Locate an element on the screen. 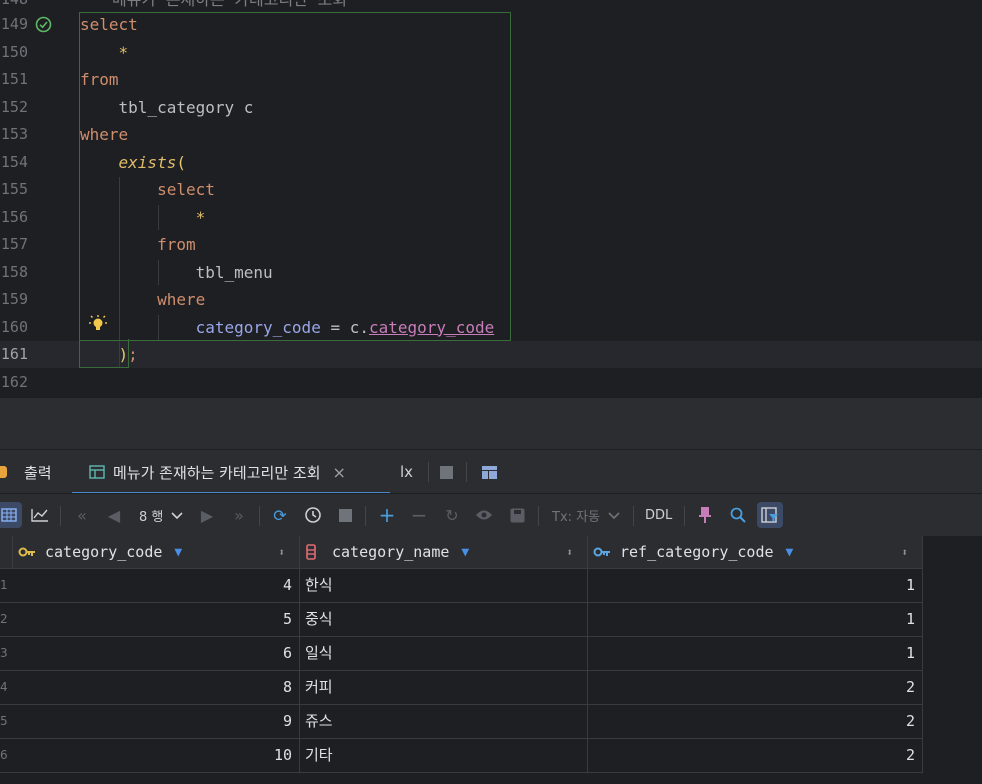  row-number: 2 is located at coordinates (4, 619).